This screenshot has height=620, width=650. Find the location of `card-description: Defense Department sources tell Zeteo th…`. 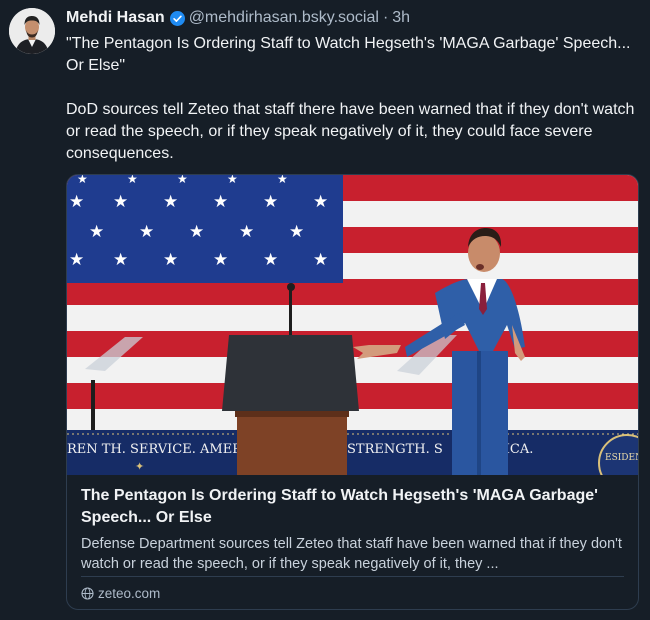

card-description: Defense Department sources tell Zeteo th… is located at coordinates (351, 554).